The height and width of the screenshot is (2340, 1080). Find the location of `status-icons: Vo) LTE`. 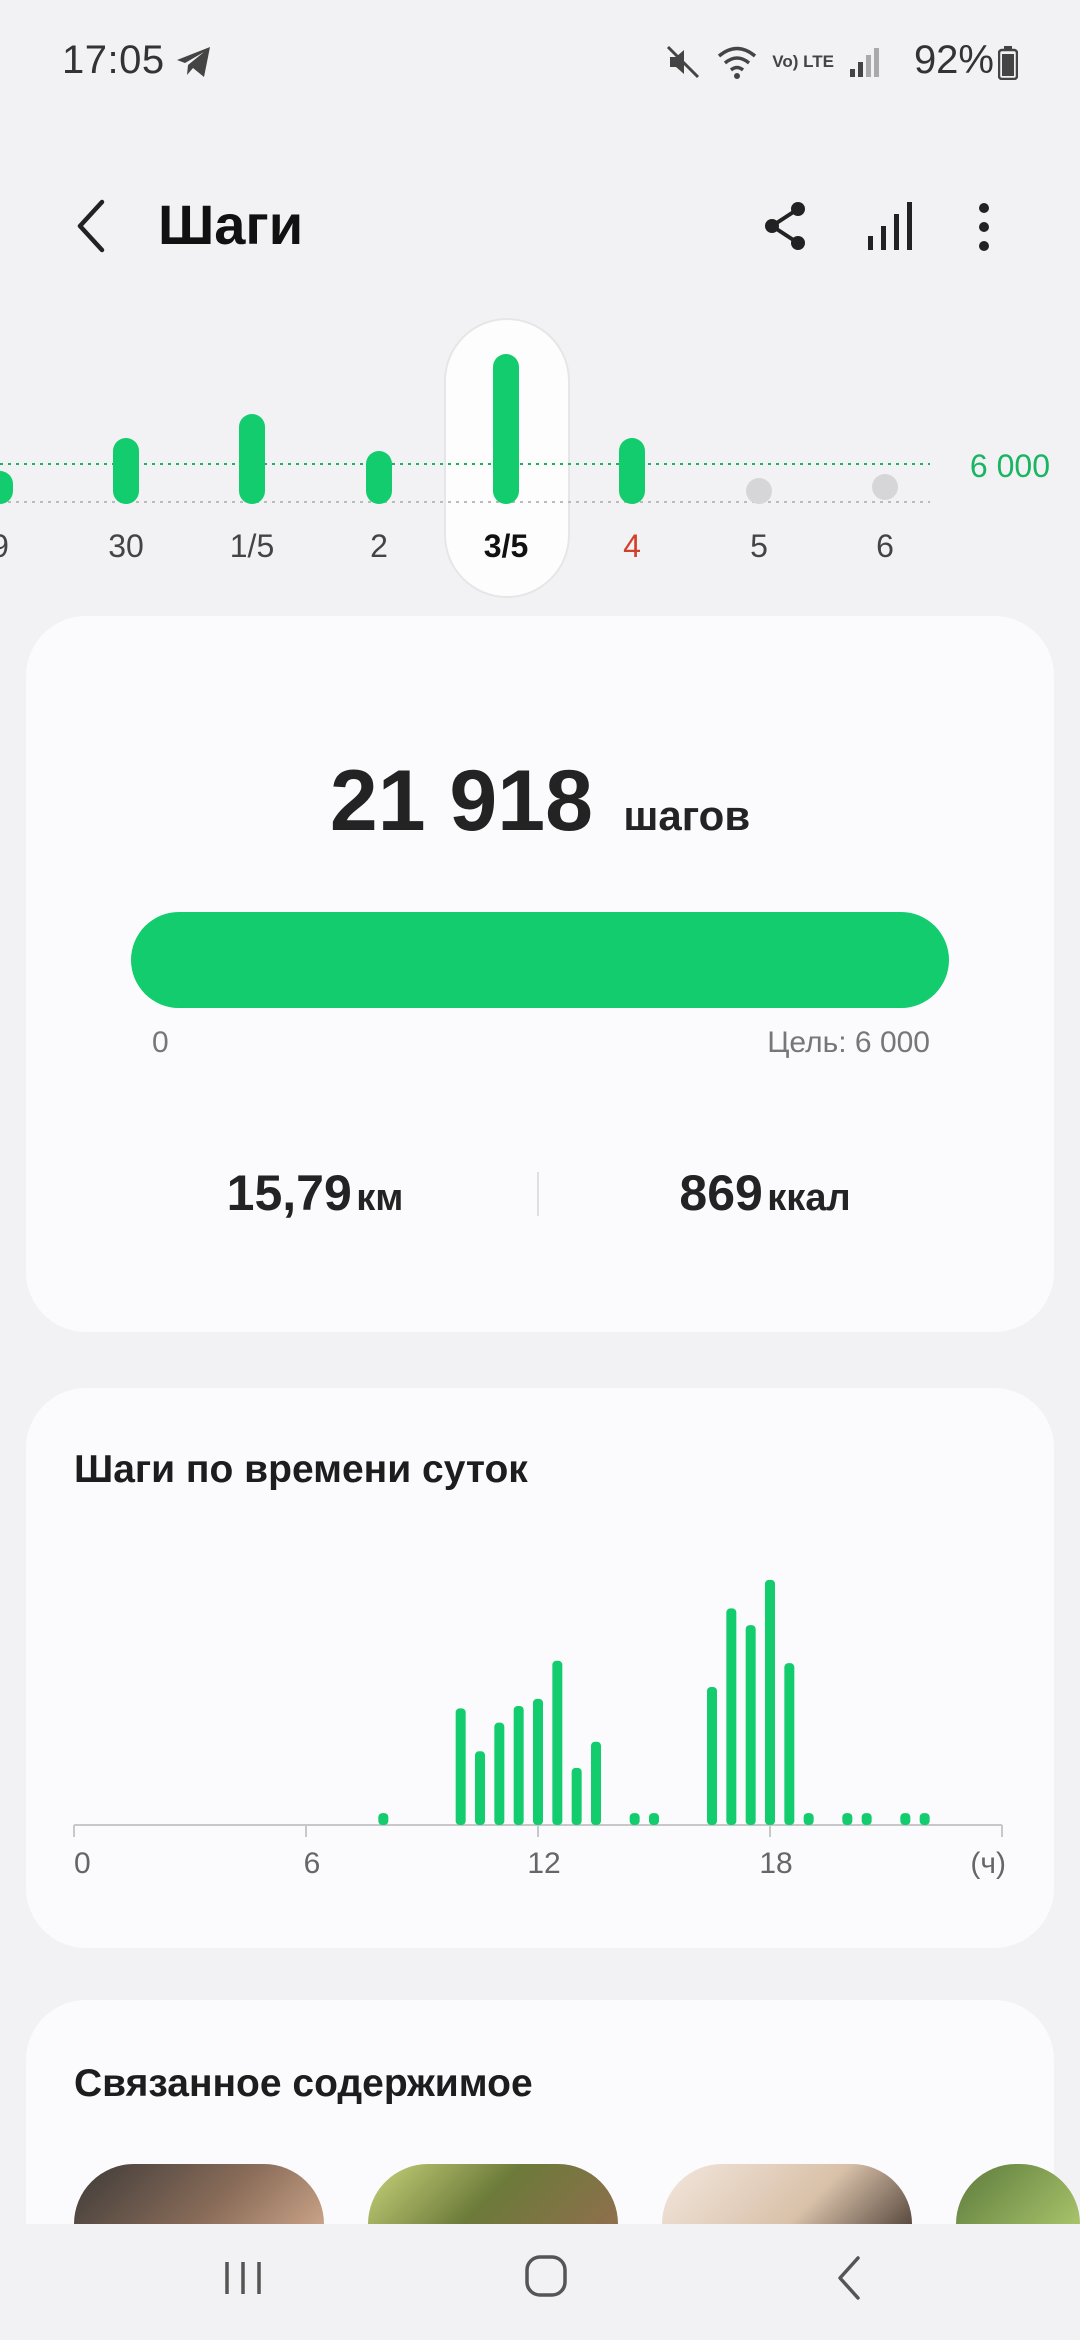

status-icons: Vo) LTE is located at coordinates (773, 62).